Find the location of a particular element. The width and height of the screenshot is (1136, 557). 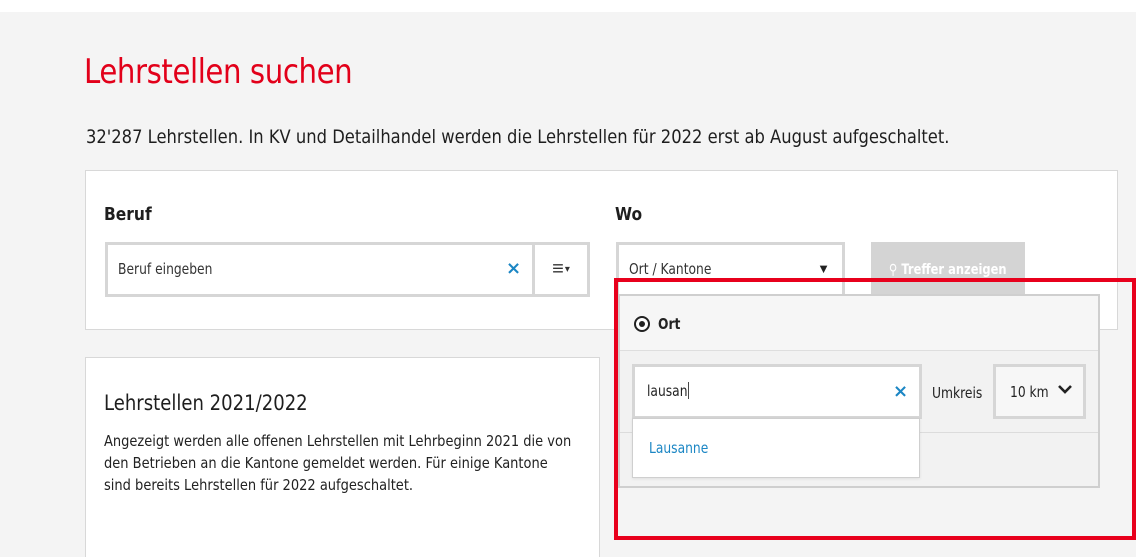

top-strip is located at coordinates (568, 6).